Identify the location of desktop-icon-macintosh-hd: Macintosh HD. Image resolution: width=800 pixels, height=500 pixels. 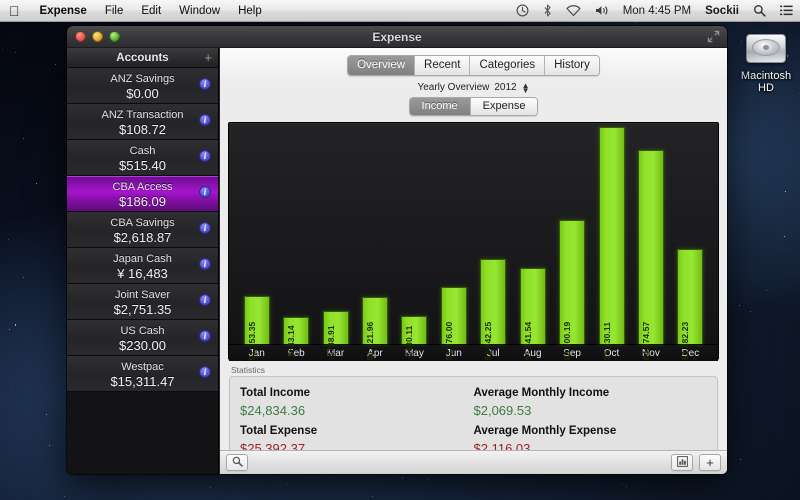
(766, 62).